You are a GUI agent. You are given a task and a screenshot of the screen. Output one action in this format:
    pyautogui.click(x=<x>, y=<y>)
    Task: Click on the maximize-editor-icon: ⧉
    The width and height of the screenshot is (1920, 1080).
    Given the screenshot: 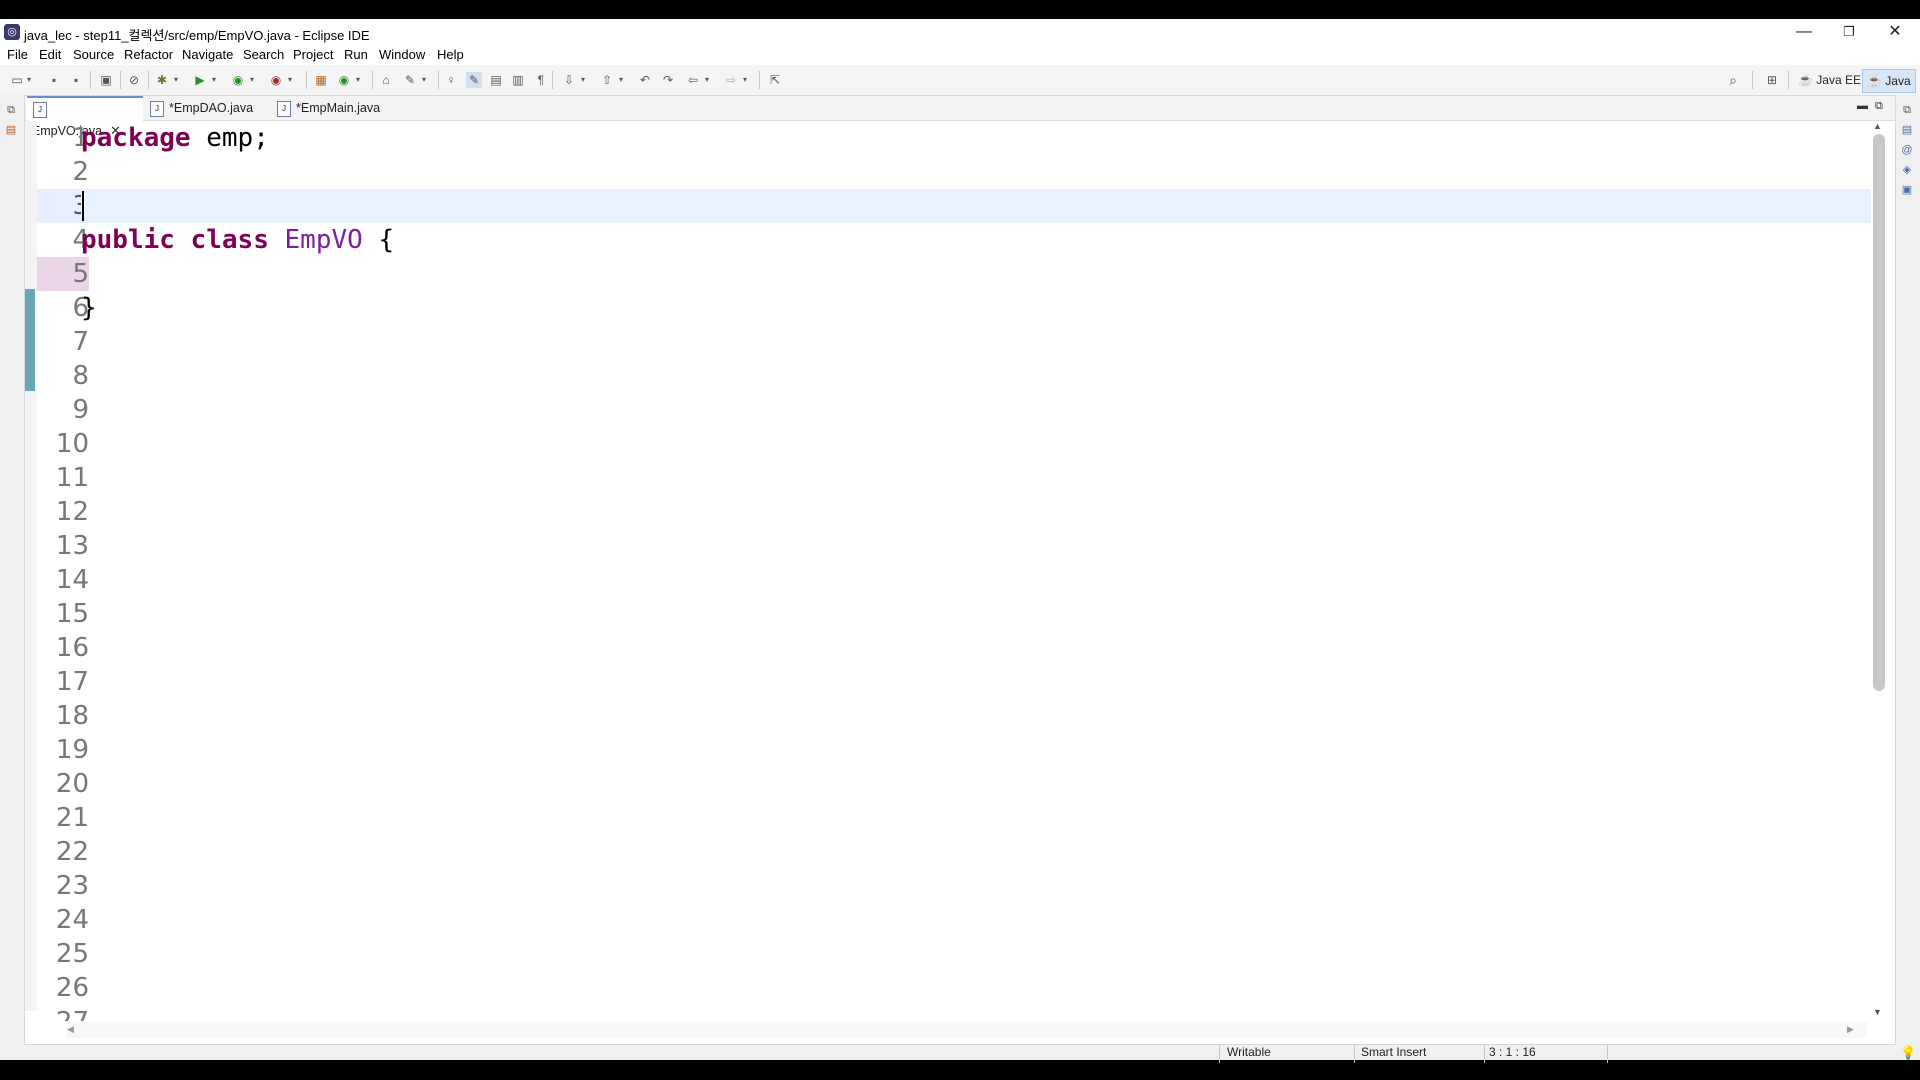 What is the action you would take?
    pyautogui.click(x=1879, y=106)
    